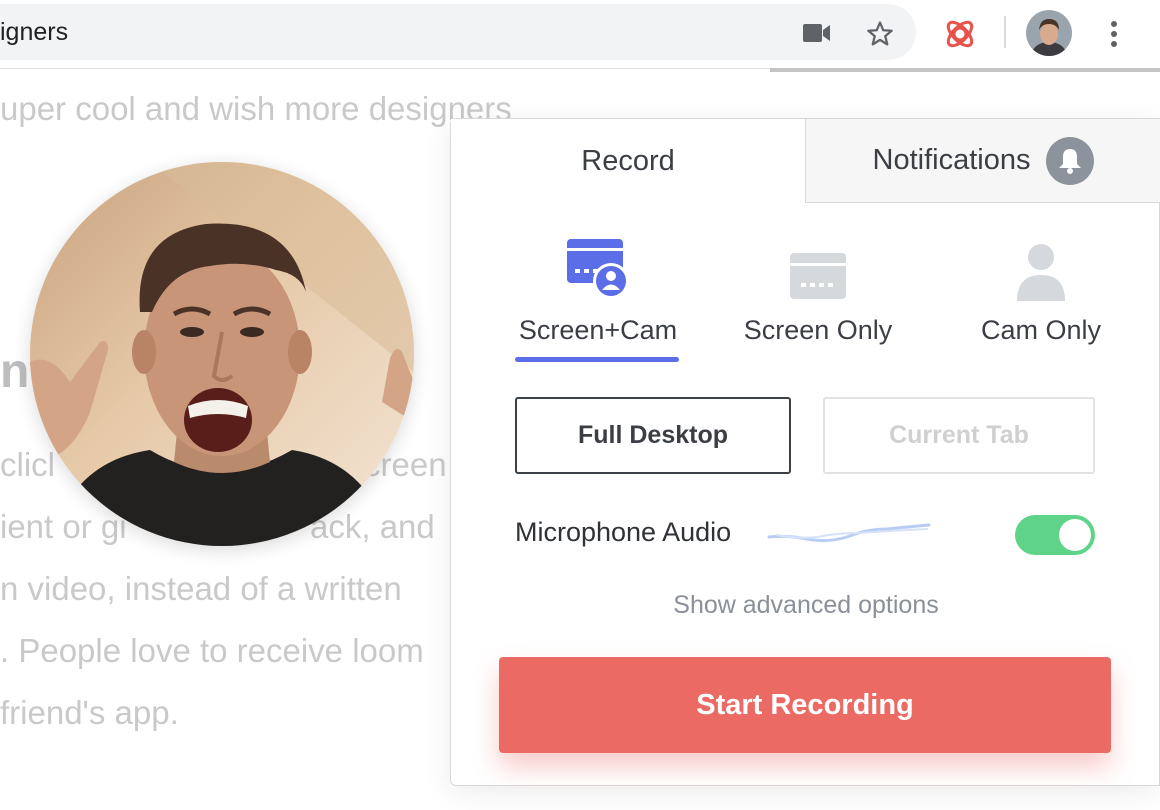 The image size is (1160, 810). Describe the element at coordinates (1070, 160) in the screenshot. I see `bell-icon` at that location.